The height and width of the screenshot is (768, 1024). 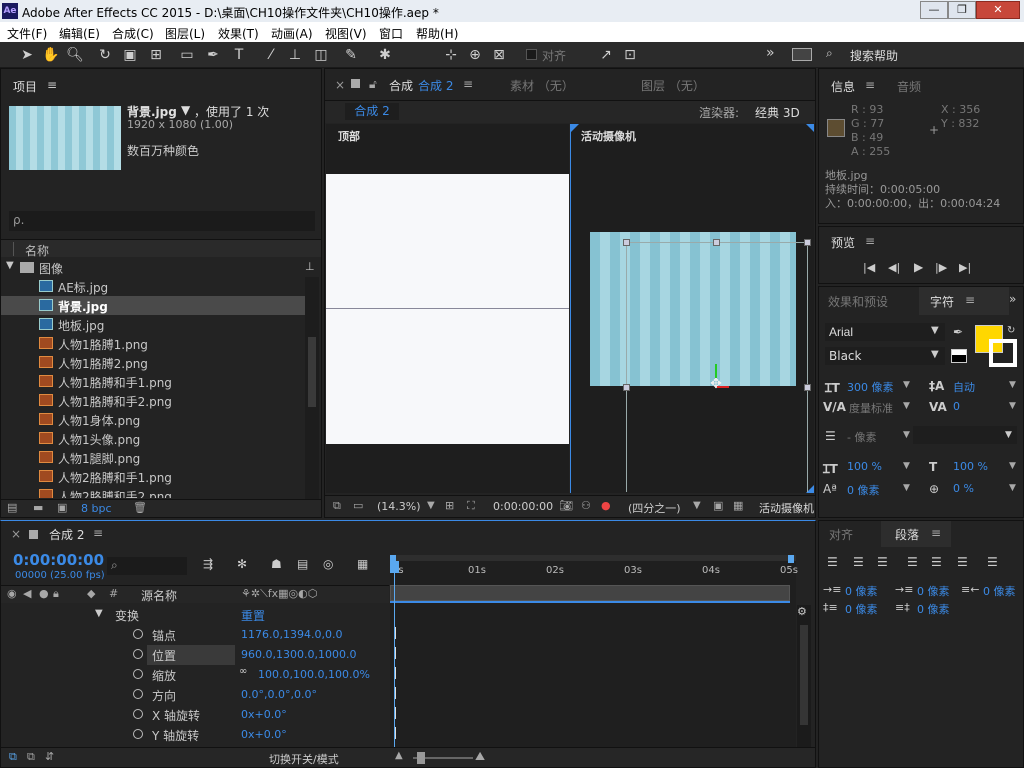 I want to click on name-column: 名称, so click(x=37, y=250).